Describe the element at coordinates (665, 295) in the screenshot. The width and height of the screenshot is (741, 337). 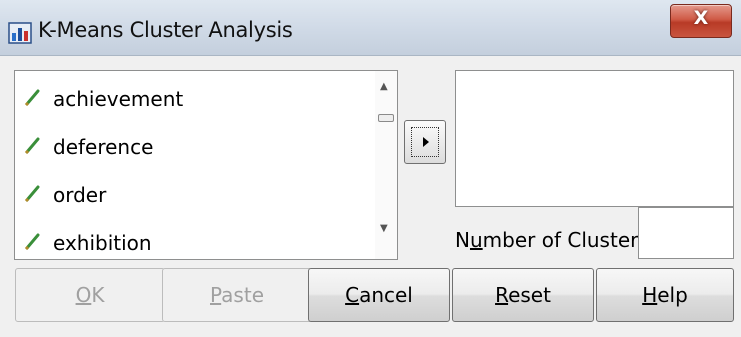
I see `help-button: Help` at that location.